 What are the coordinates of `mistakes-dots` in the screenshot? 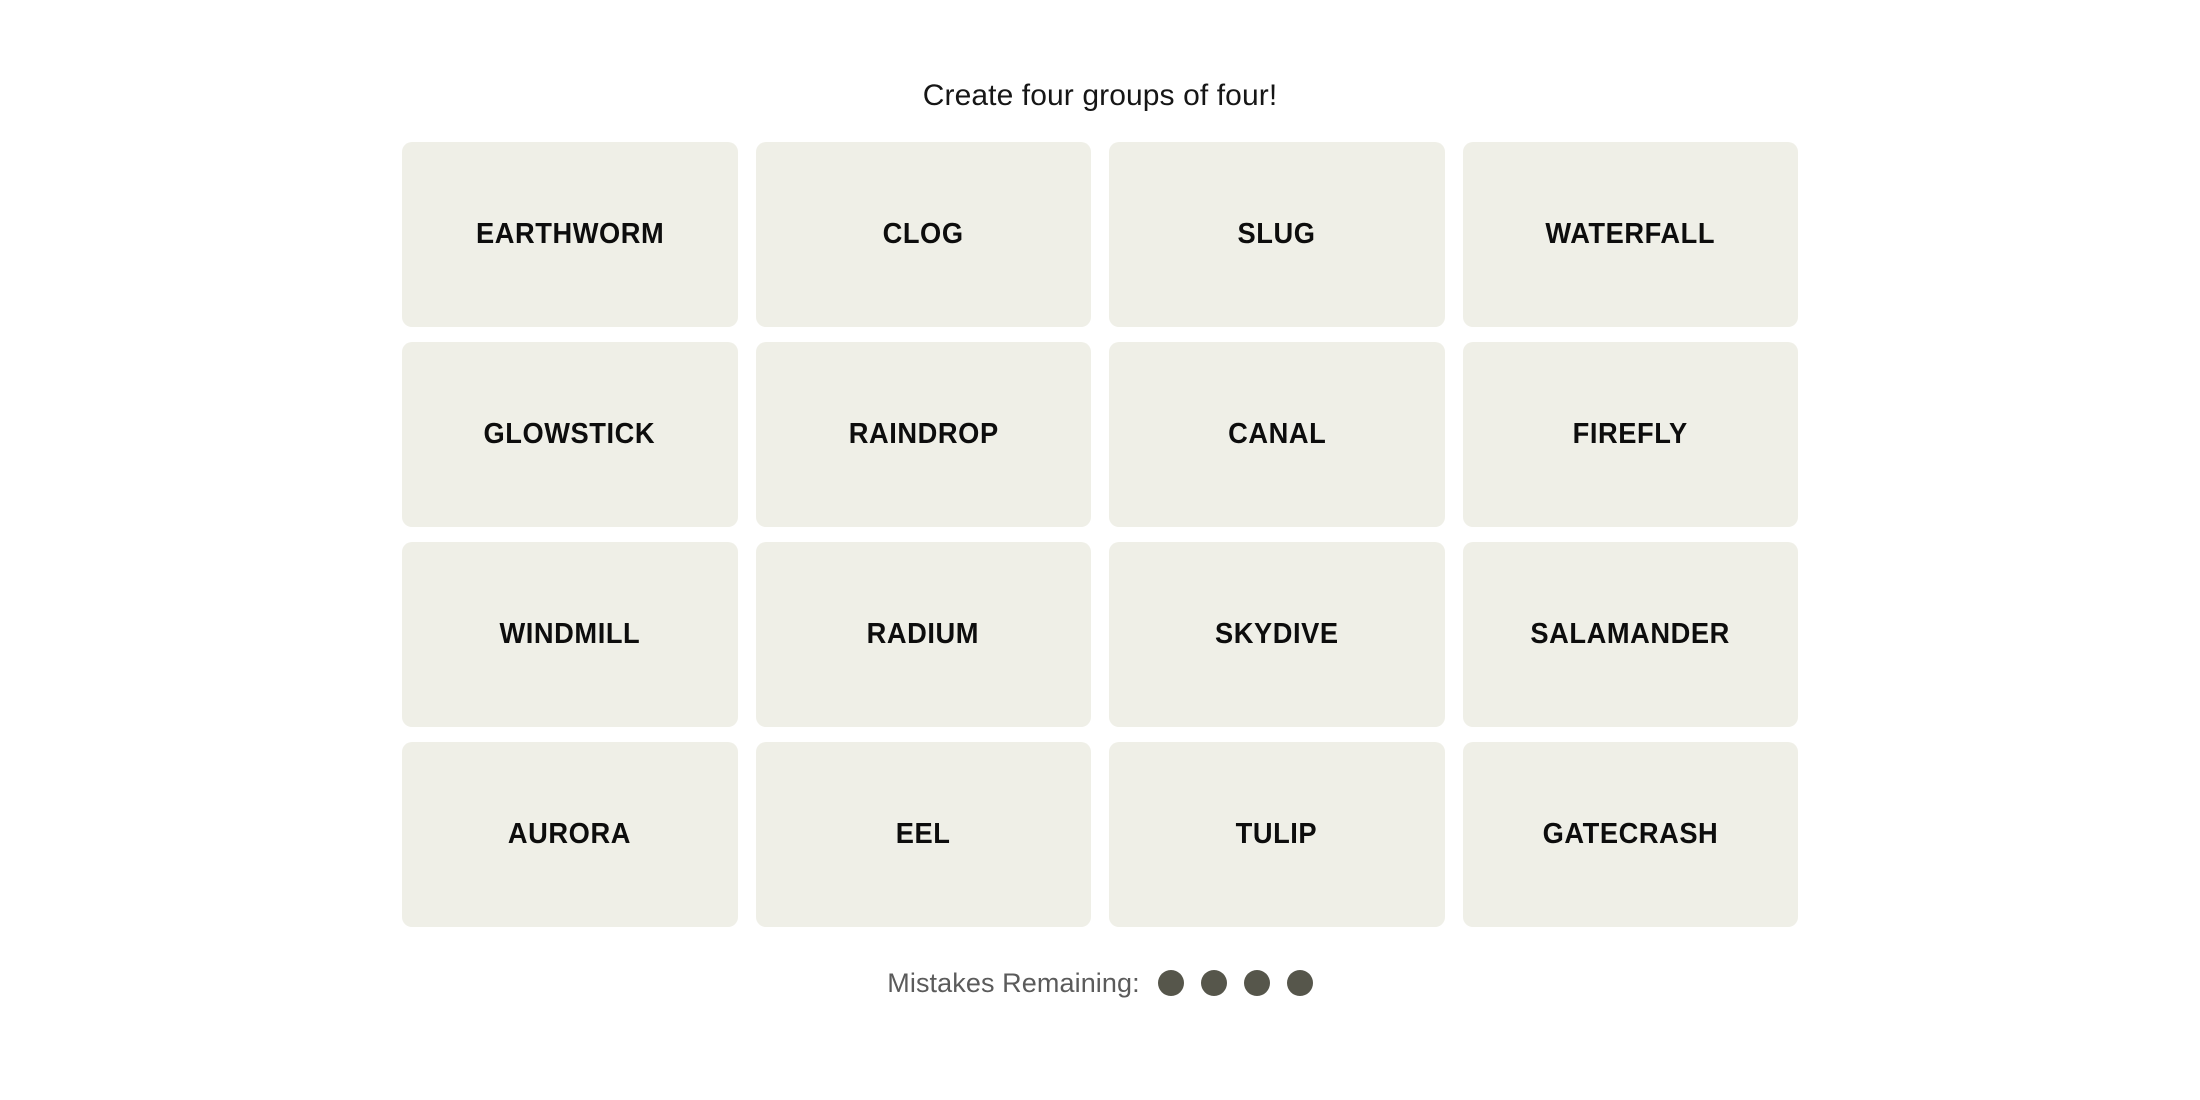 It's located at (1235, 983).